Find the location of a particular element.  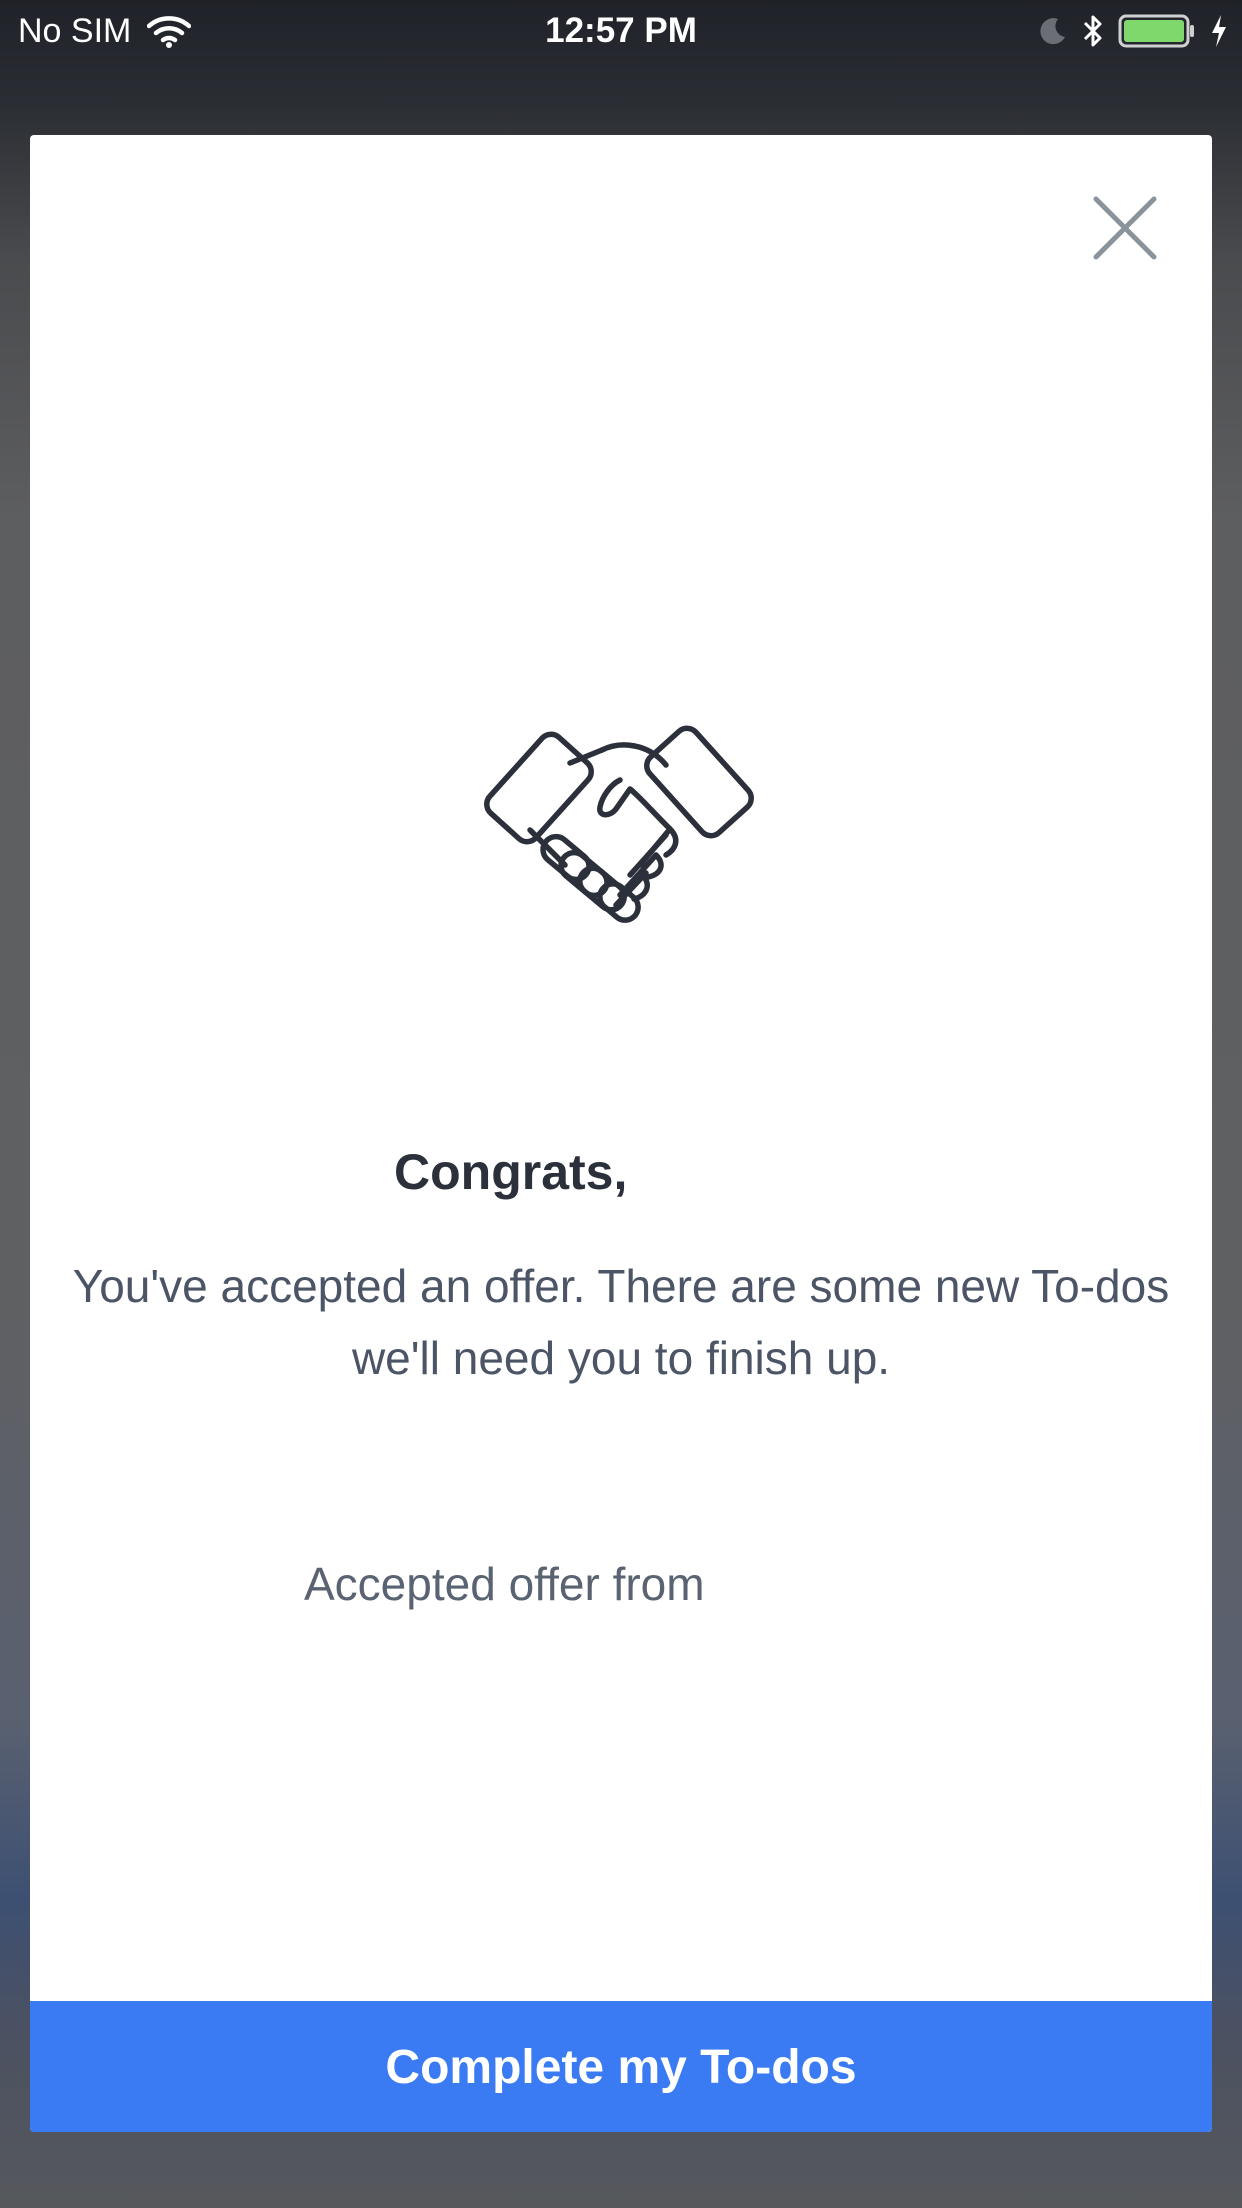

close-button is located at coordinates (1125, 228).